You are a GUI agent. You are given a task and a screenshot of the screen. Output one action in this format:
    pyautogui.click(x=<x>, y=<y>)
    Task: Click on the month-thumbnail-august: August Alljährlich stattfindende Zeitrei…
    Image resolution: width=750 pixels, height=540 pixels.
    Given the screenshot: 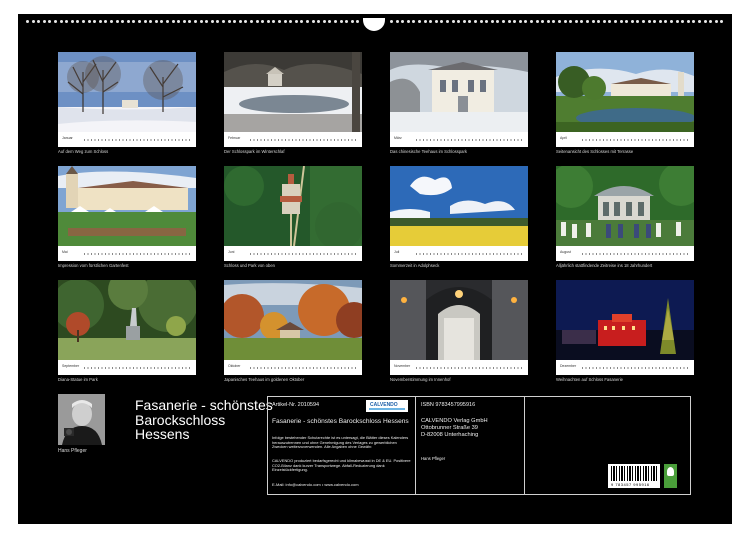 What is the action you would take?
    pyautogui.click(x=625, y=221)
    